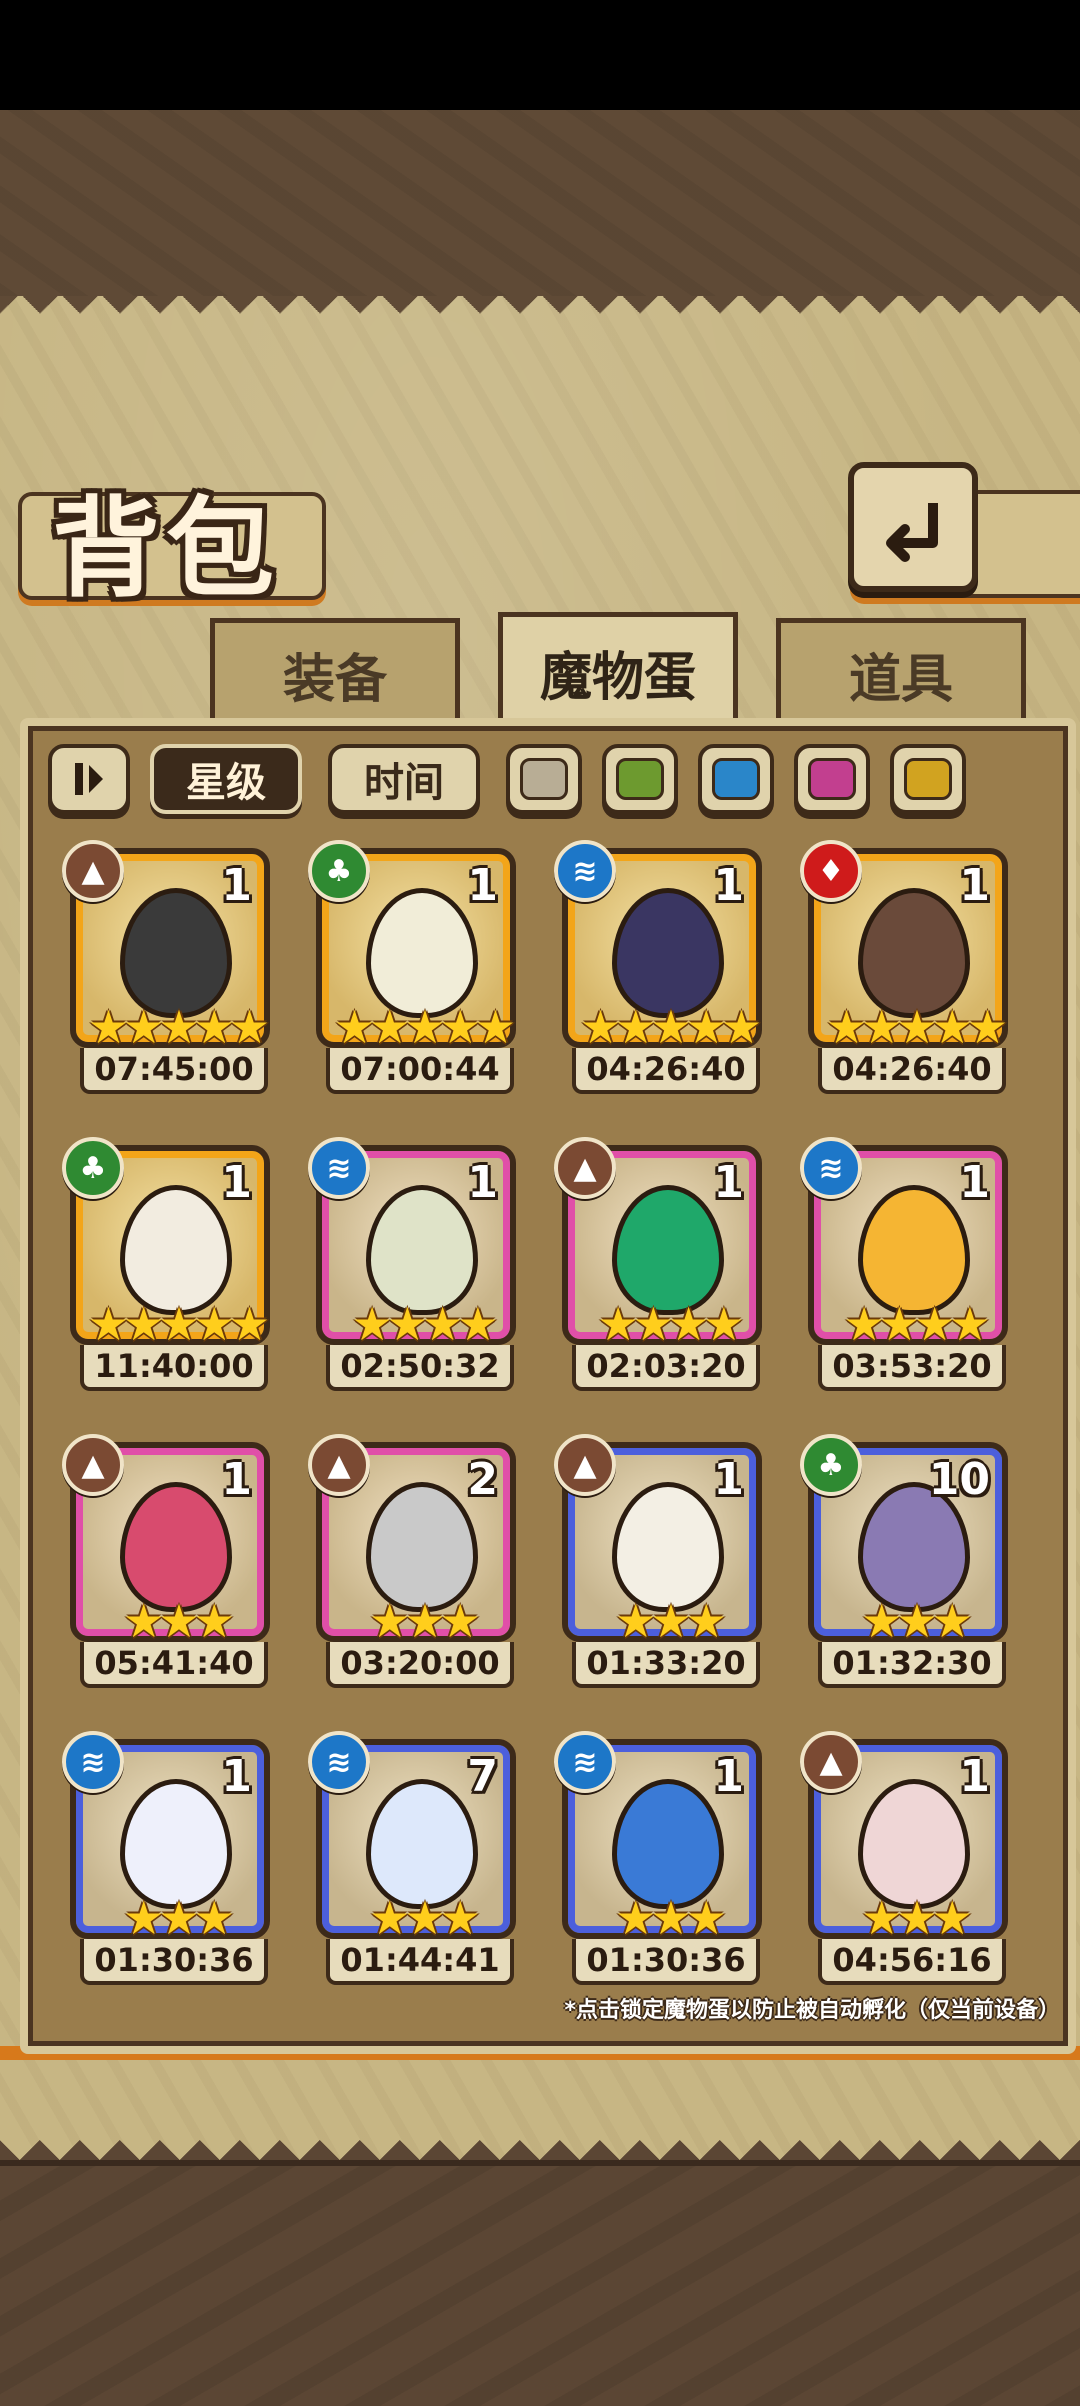  I want to click on hatch-timer: 03:53:20, so click(912, 1368).